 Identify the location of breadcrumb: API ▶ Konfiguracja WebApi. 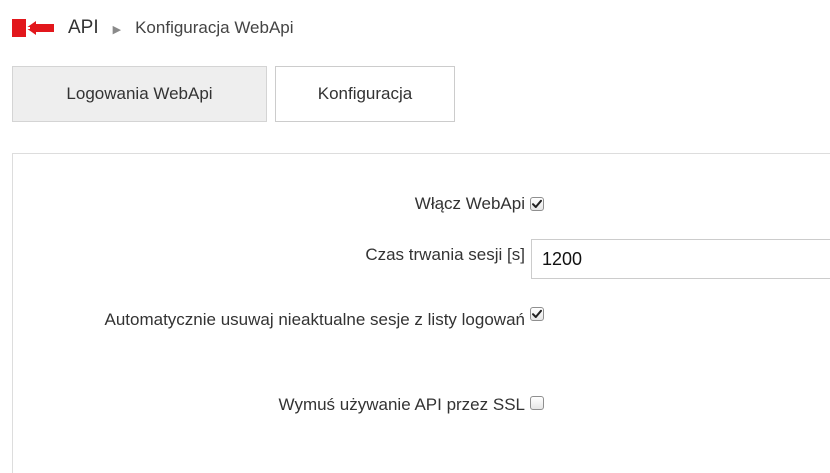
(153, 28).